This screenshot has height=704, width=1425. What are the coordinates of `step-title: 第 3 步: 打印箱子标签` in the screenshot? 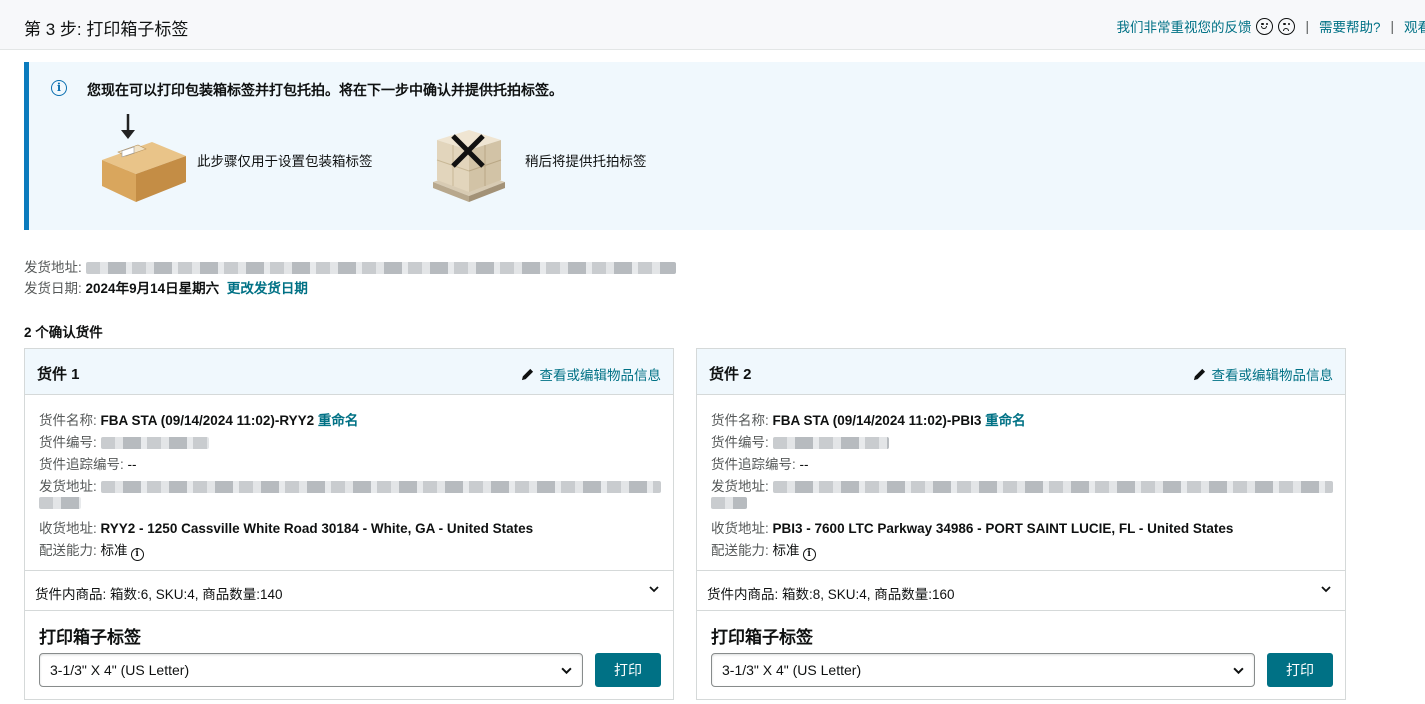 It's located at (106, 29).